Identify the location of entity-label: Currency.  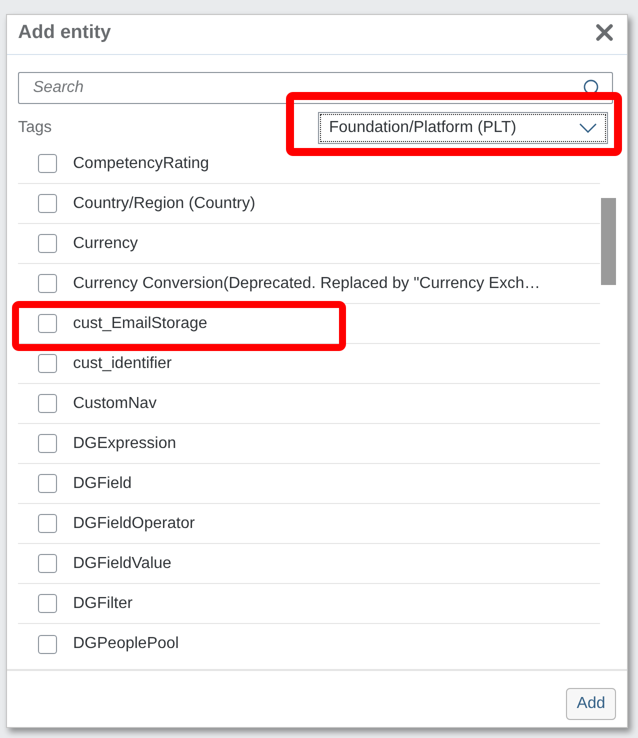
(105, 243).